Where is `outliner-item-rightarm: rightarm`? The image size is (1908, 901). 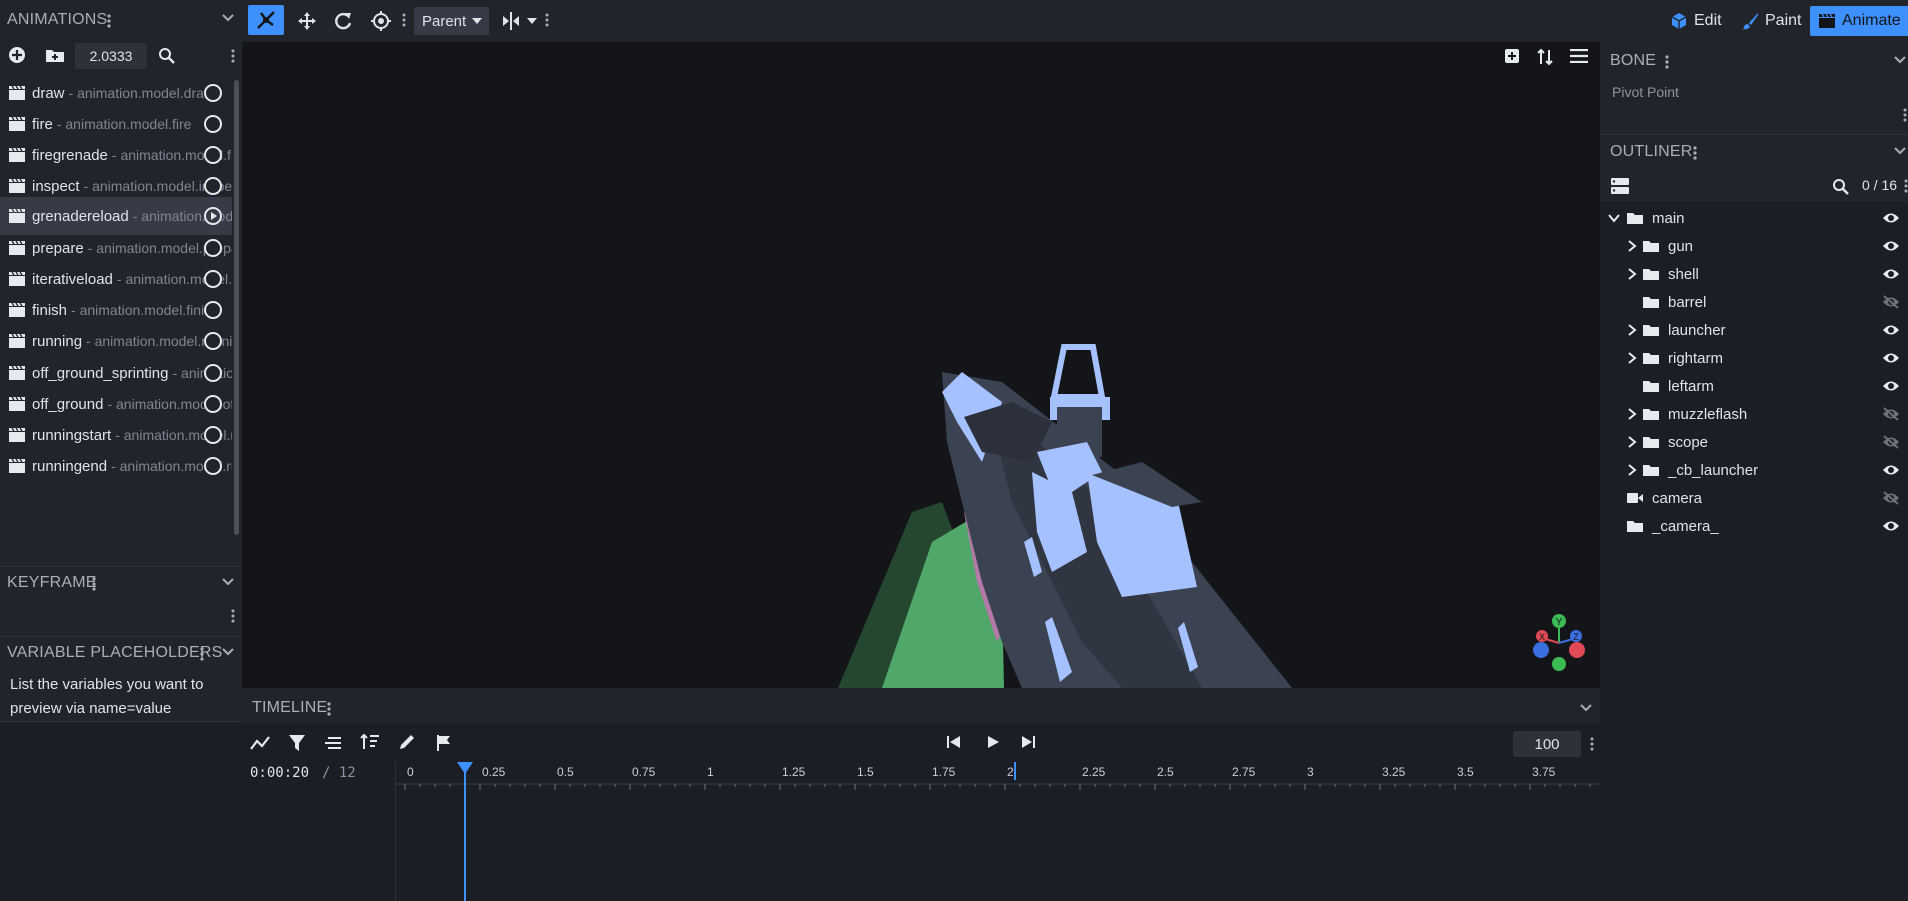
outliner-item-rightarm: rightarm is located at coordinates (1754, 358).